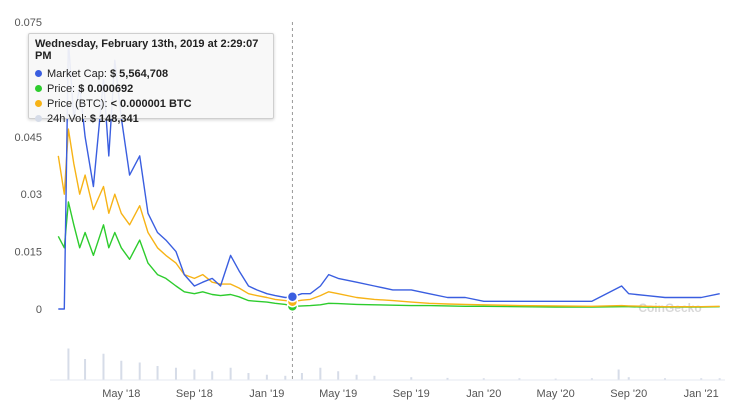 The width and height of the screenshot is (750, 405). What do you see at coordinates (106, 89) in the screenshot?
I see `tooltip-value: $ 0.000692` at bounding box center [106, 89].